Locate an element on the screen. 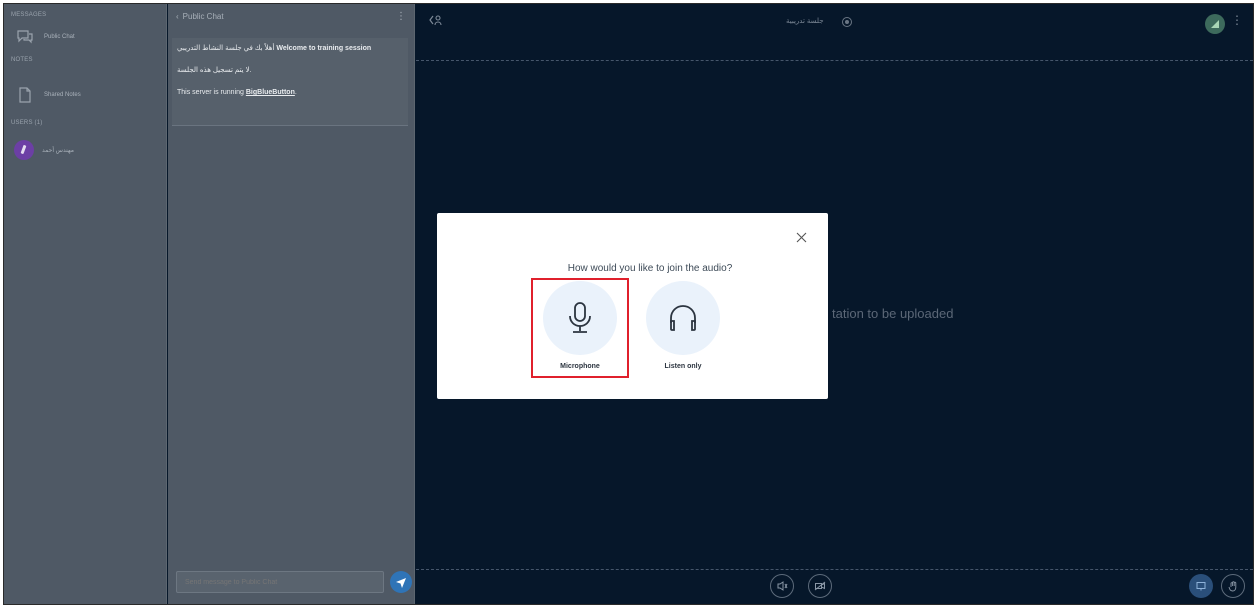 Image resolution: width=1257 pixels, height=608 pixels. more-options-icon: ⋮ is located at coordinates (401, 16).